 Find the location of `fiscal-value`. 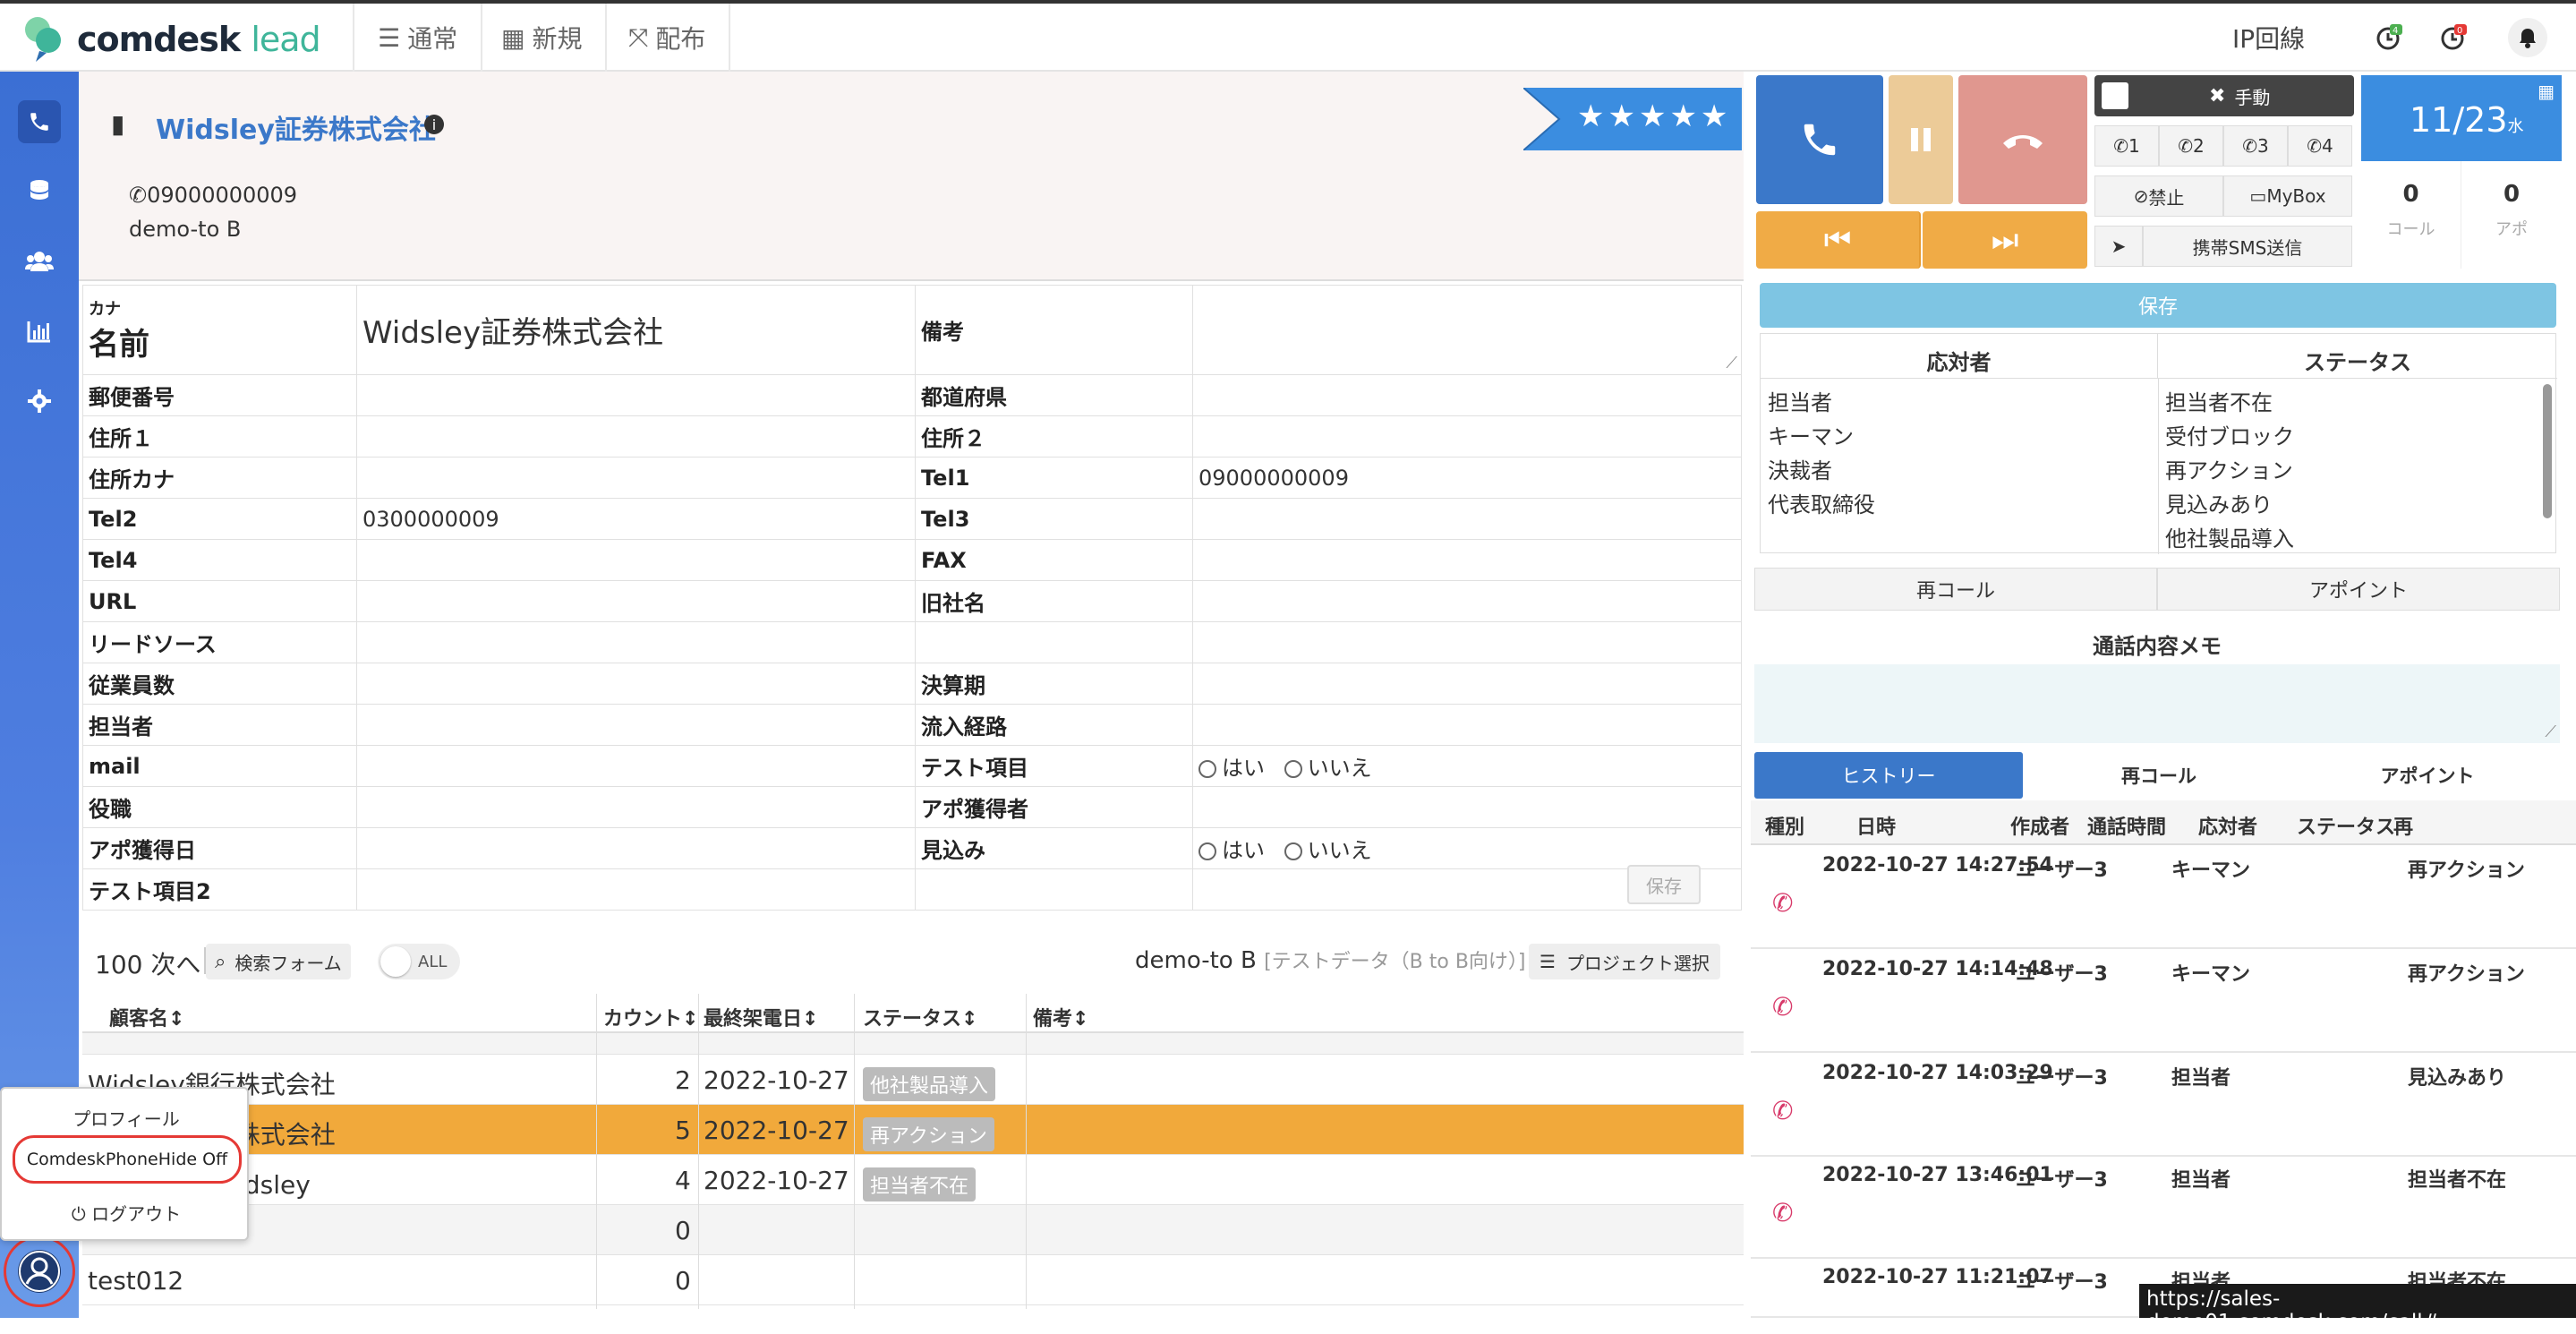

fiscal-value is located at coordinates (1467, 684).